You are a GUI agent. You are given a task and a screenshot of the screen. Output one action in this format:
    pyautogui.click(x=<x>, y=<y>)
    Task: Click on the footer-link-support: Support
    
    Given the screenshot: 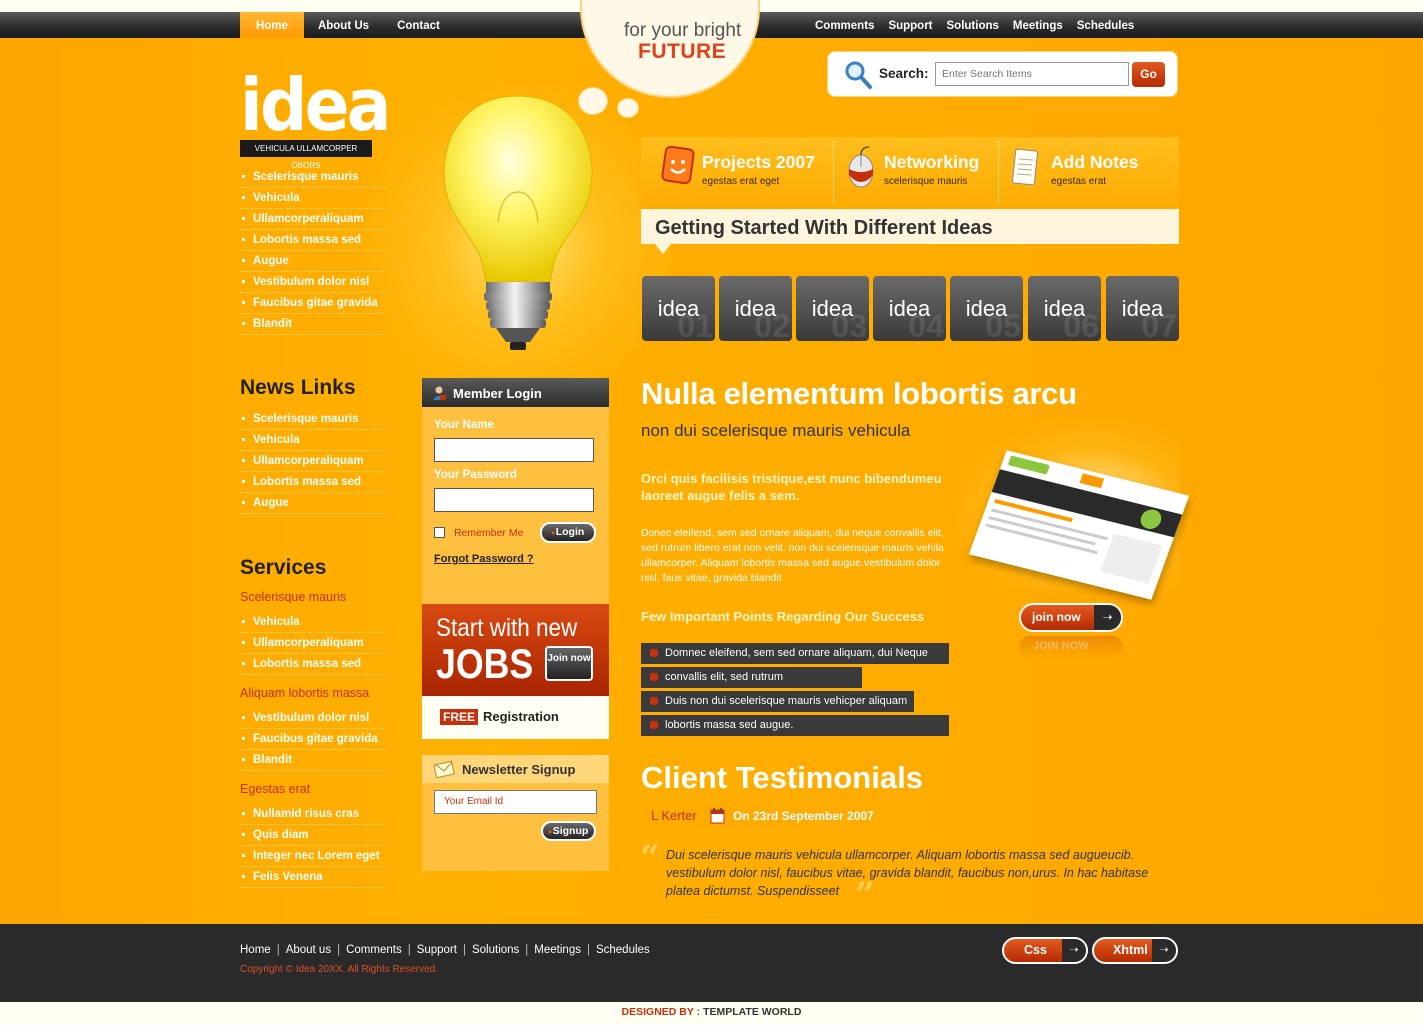 What is the action you would take?
    pyautogui.click(x=437, y=950)
    